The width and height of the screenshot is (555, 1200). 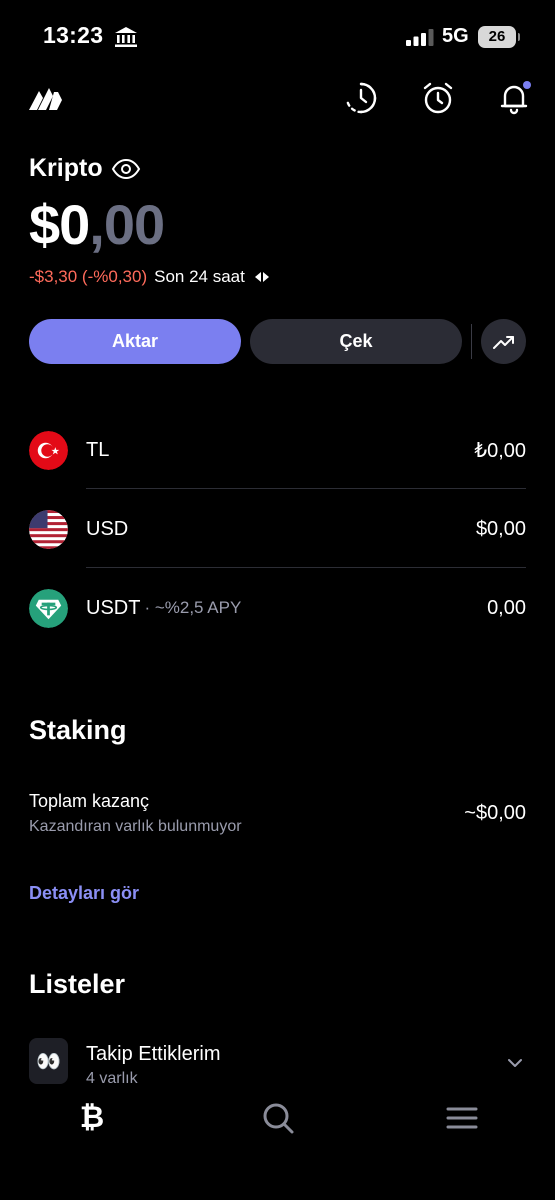 What do you see at coordinates (438, 98) in the screenshot?
I see `alarm-icon` at bounding box center [438, 98].